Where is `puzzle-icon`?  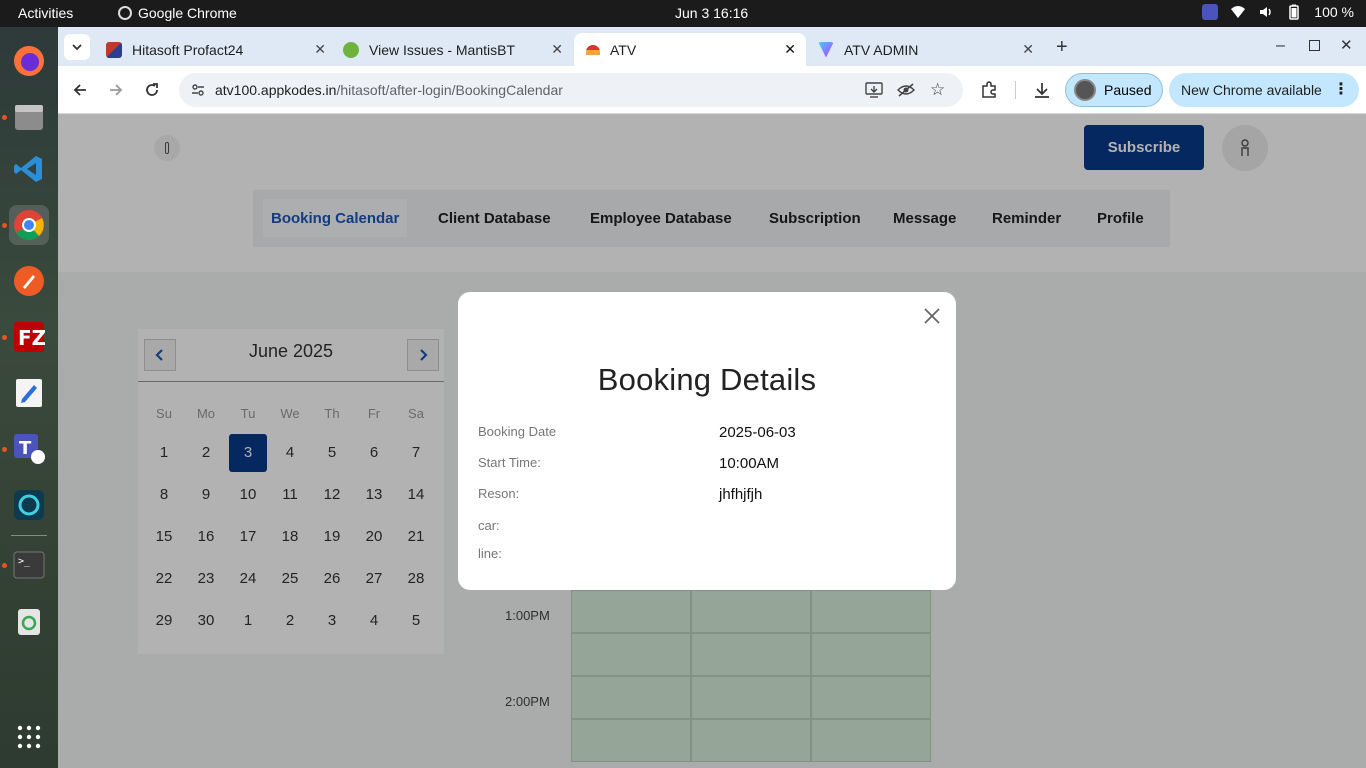 puzzle-icon is located at coordinates (989, 89).